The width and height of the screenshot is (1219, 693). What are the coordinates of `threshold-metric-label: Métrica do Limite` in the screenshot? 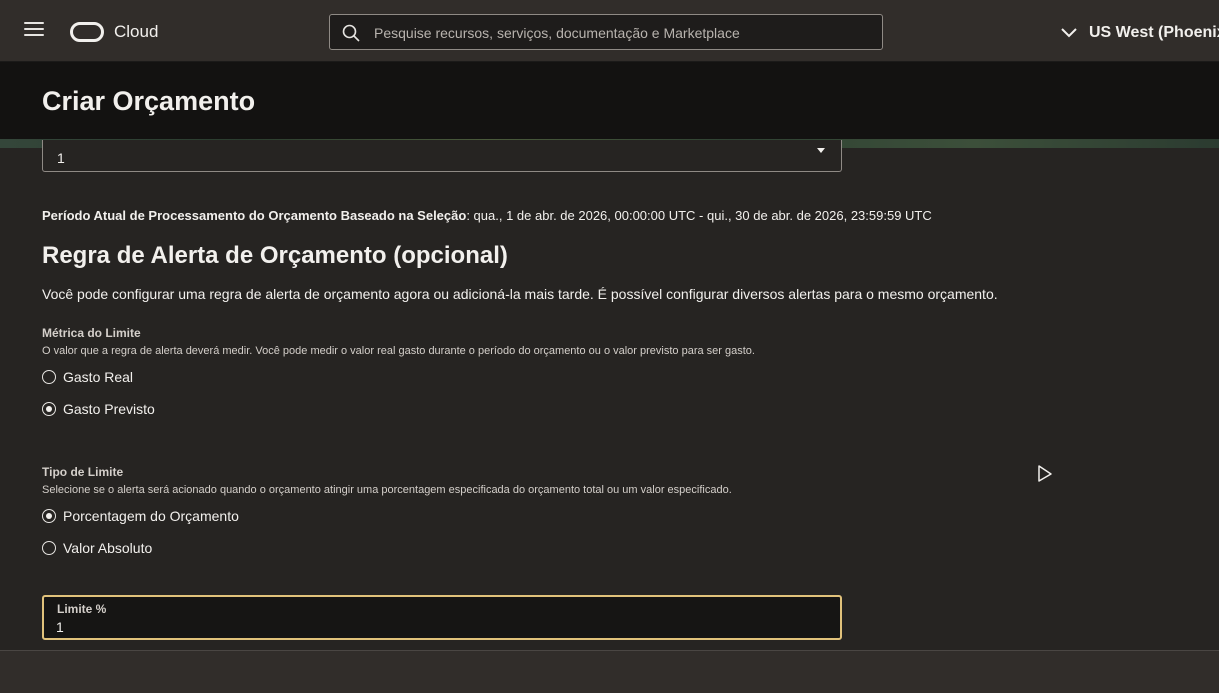 It's located at (91, 333).